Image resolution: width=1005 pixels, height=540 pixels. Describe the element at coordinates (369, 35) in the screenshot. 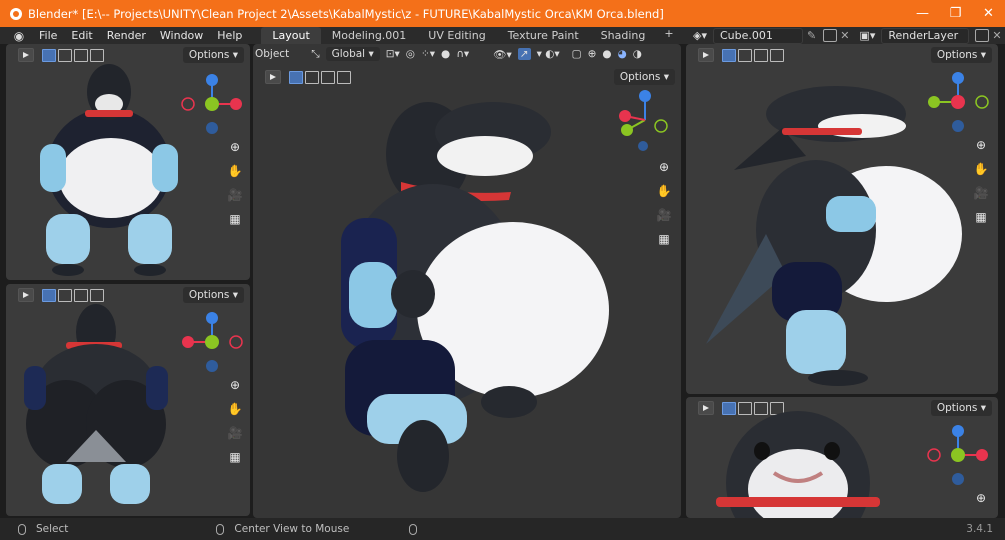

I see `tab-modeling: Modeling.001` at that location.